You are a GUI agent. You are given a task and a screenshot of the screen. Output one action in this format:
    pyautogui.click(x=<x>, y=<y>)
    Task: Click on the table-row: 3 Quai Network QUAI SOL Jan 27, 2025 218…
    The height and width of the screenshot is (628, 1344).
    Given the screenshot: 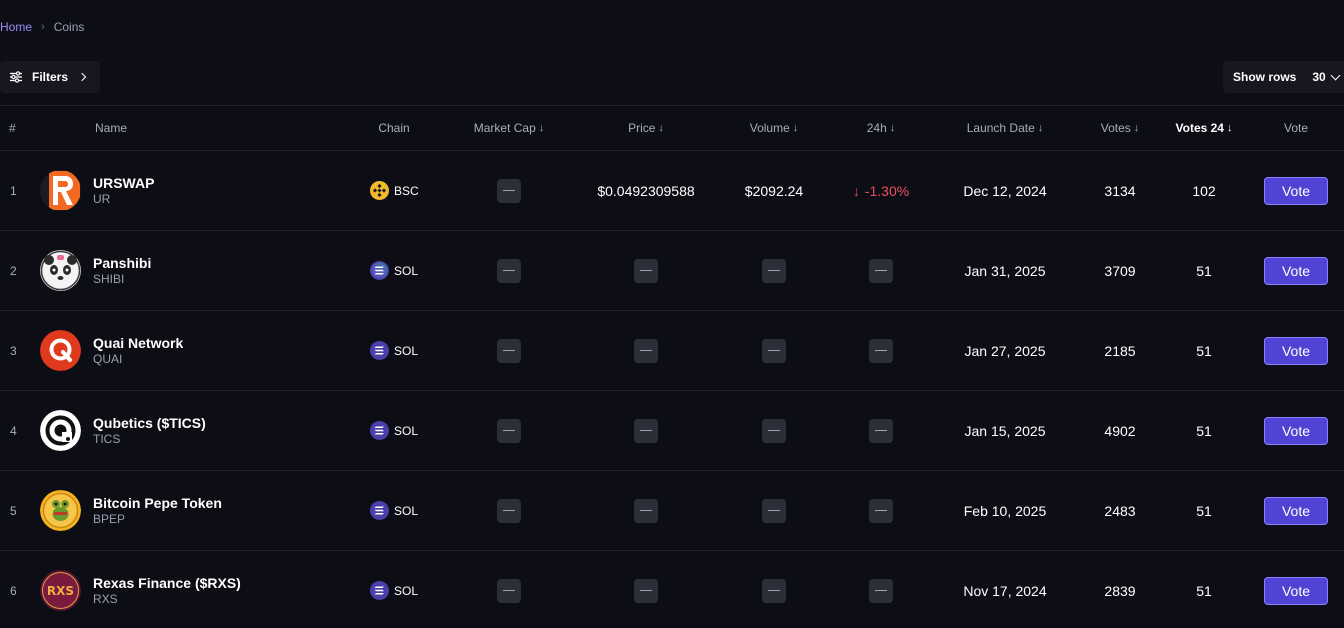 What is the action you would take?
    pyautogui.click(x=672, y=351)
    